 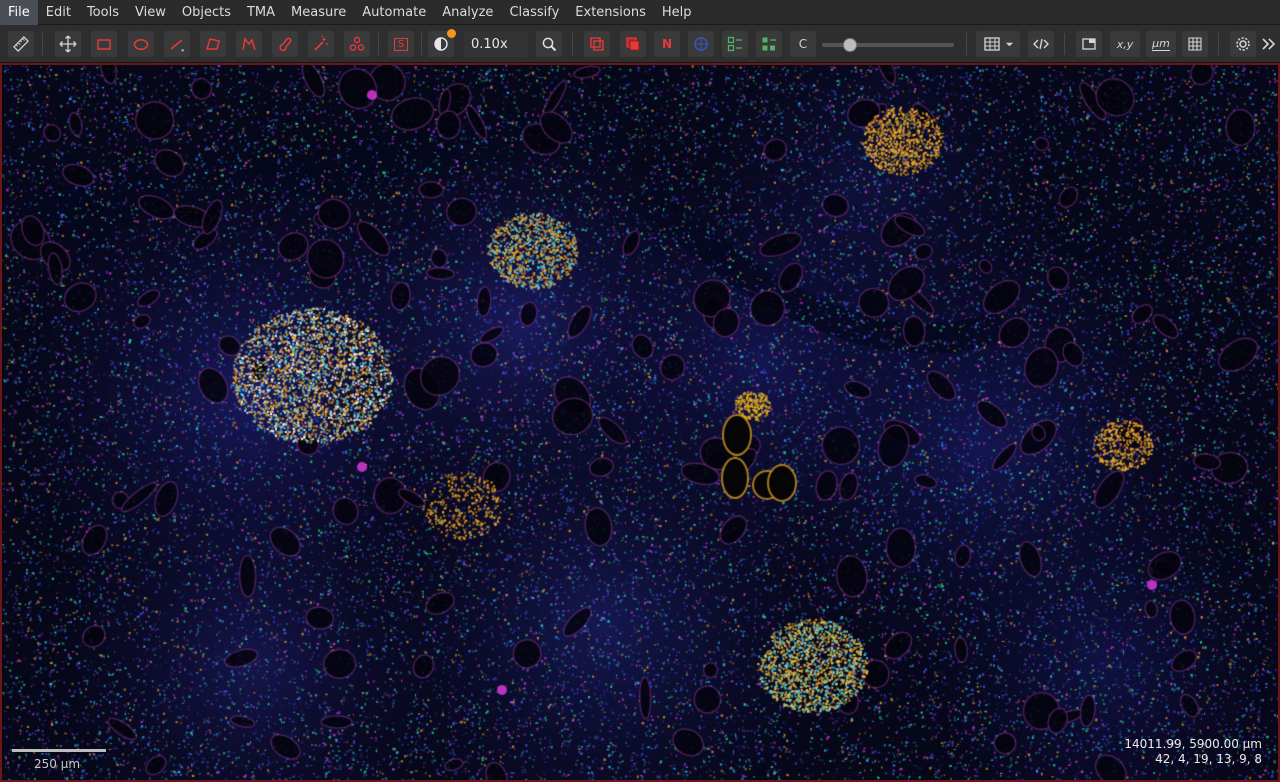 I want to click on wand-icon, so click(x=321, y=43).